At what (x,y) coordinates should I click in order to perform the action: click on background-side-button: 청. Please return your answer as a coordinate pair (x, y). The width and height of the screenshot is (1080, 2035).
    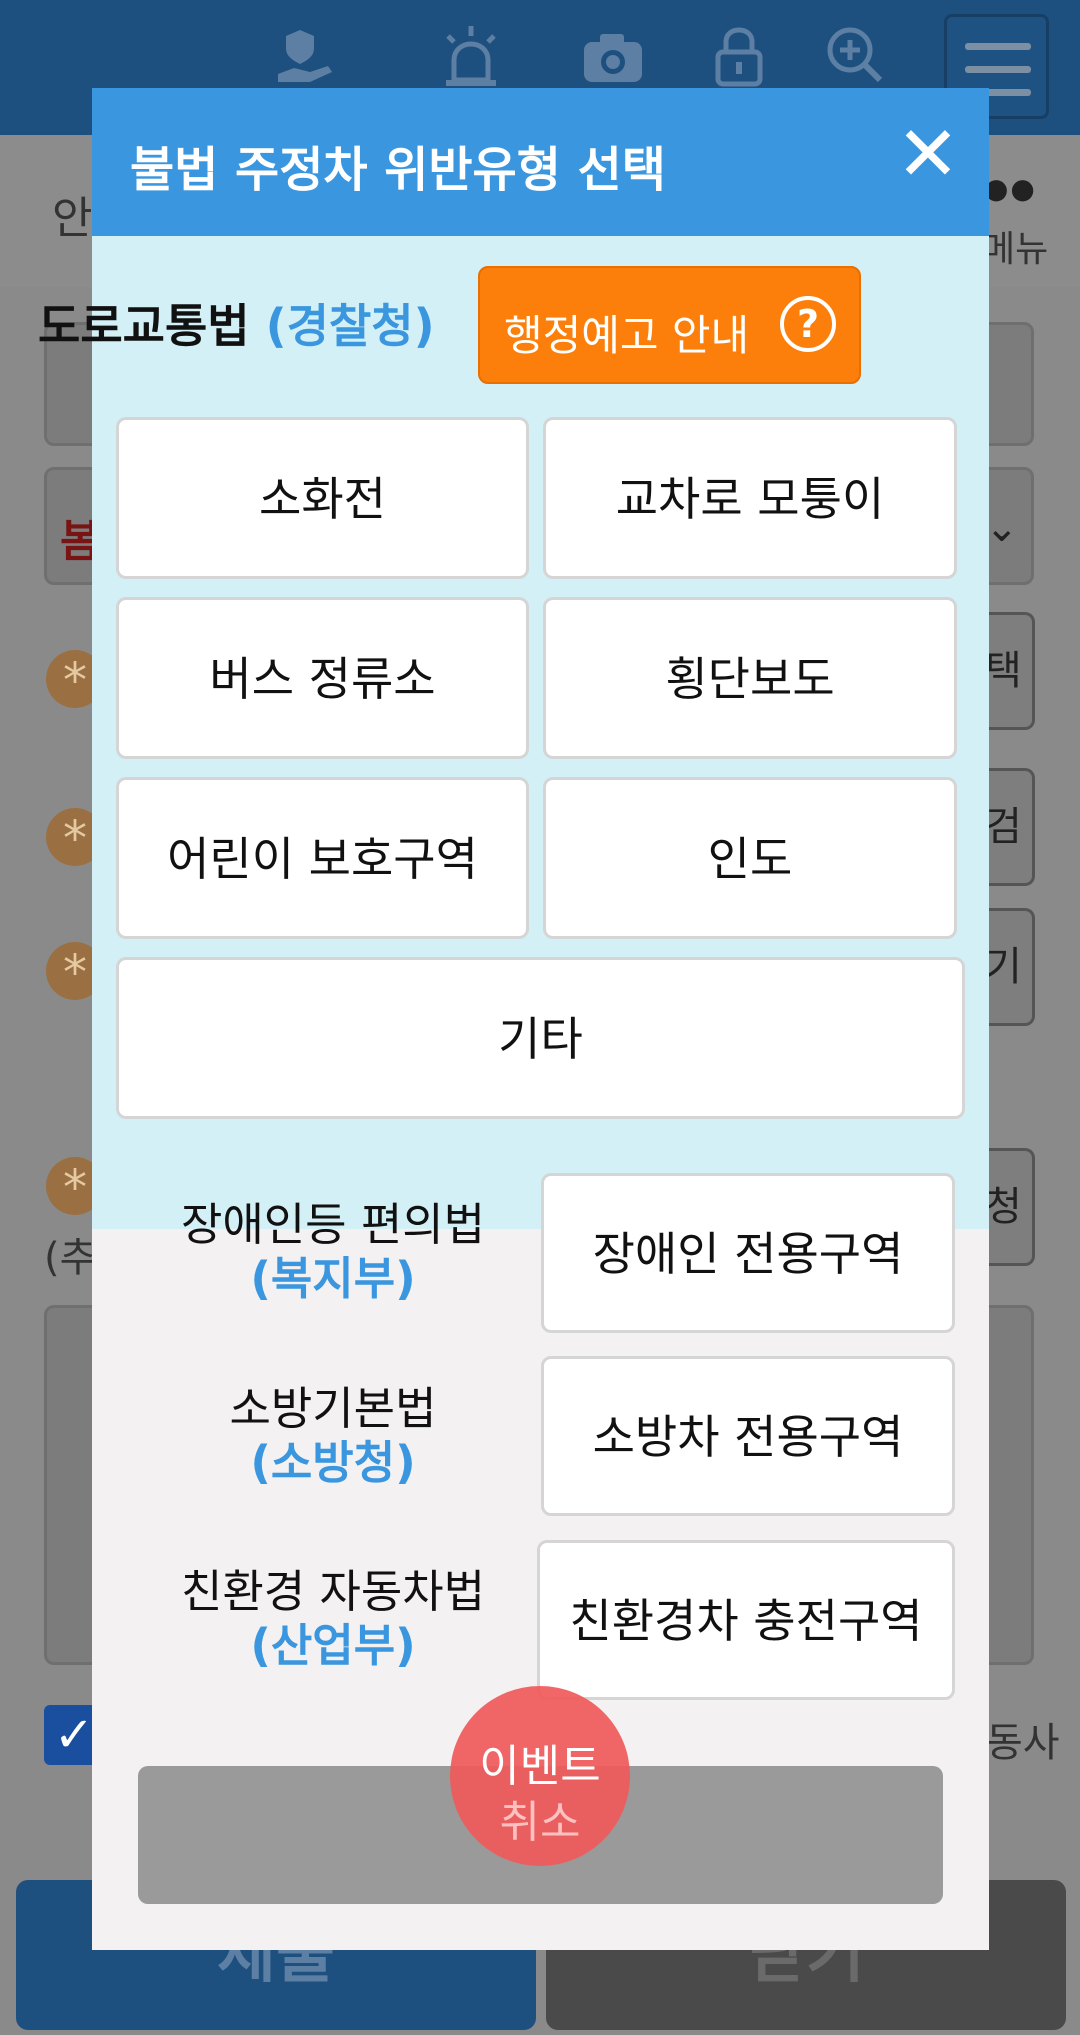
    Looking at the image, I should click on (1010, 1207).